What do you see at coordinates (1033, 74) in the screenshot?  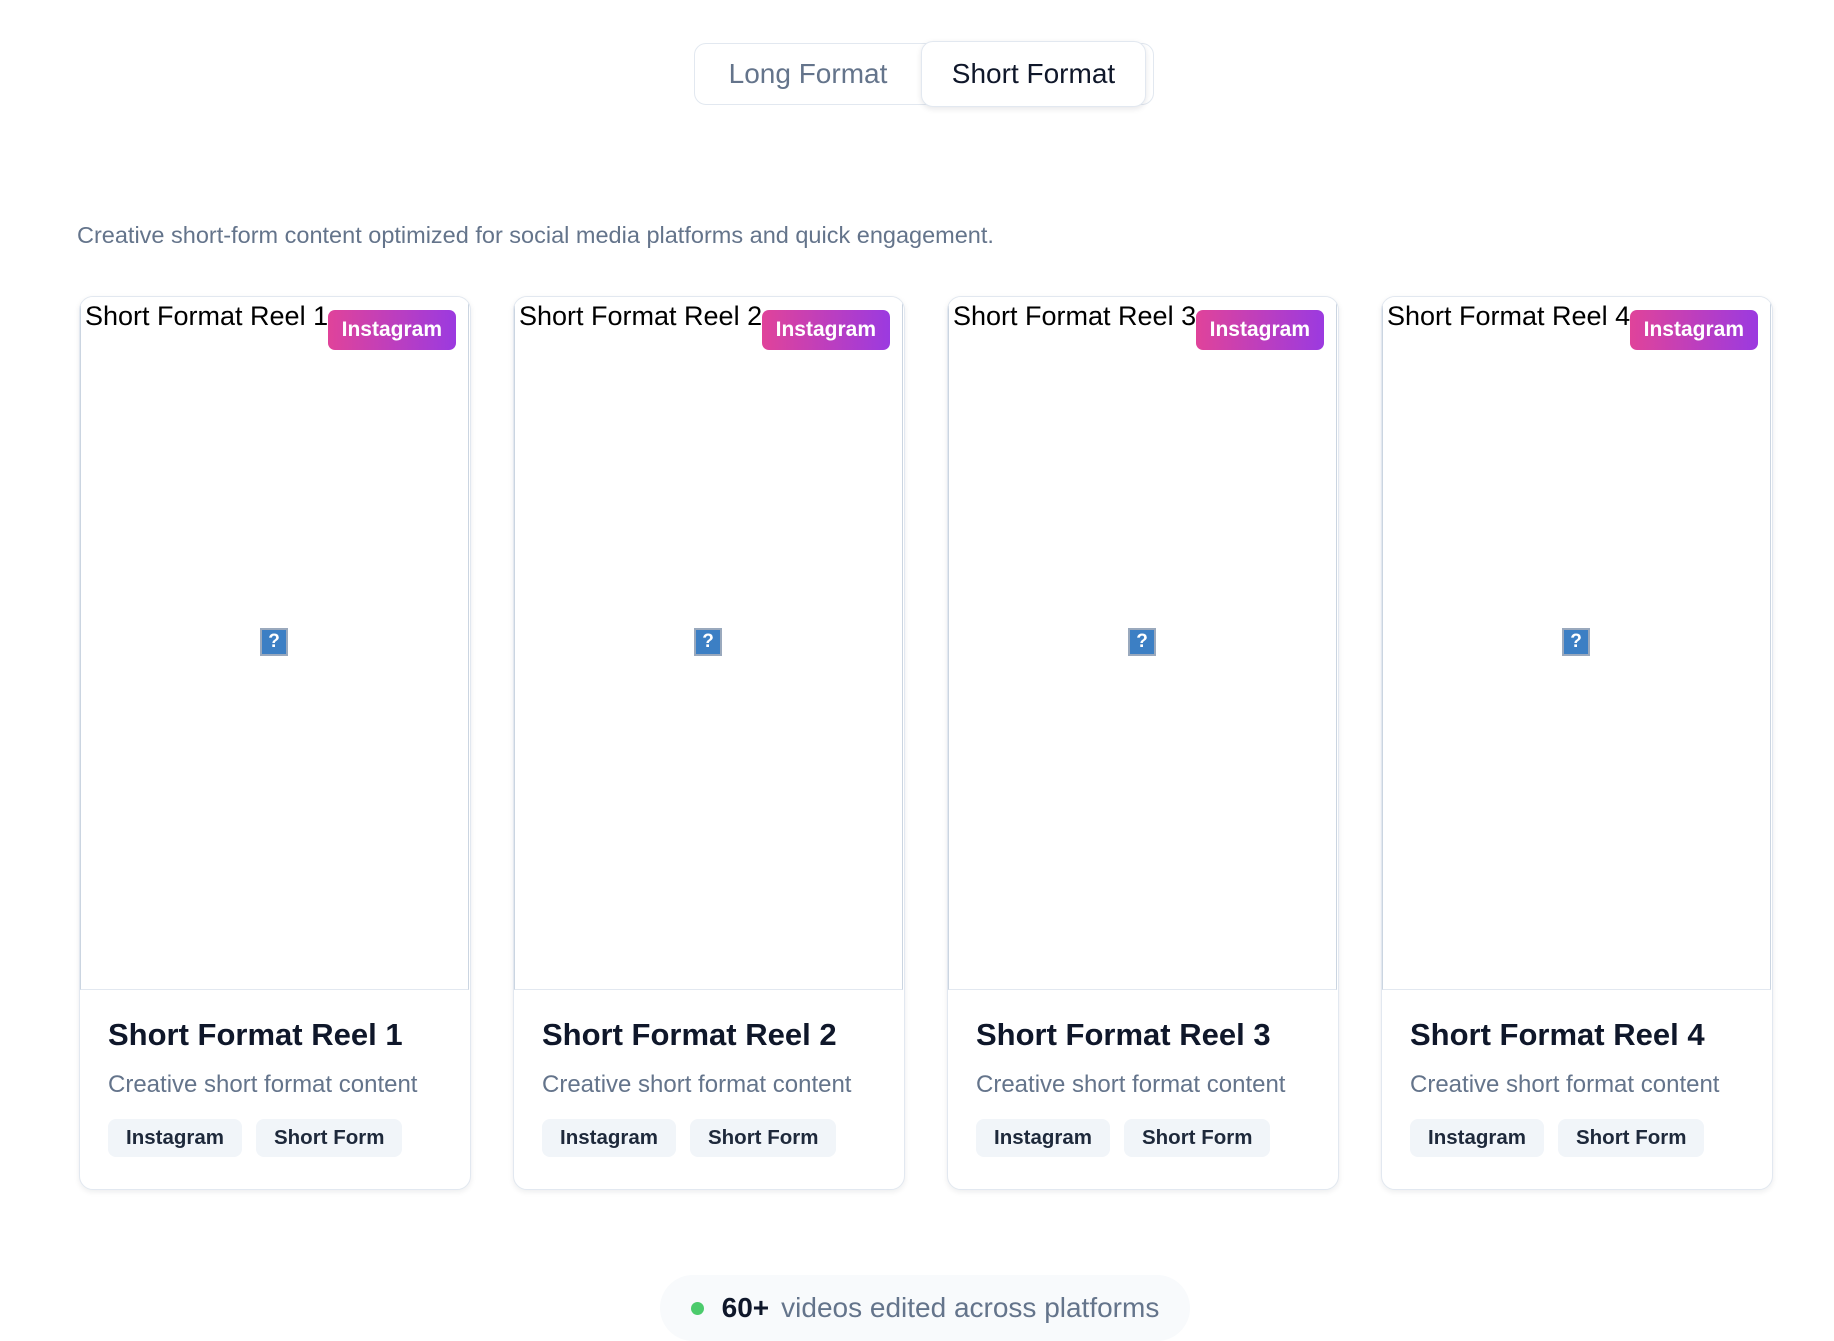 I see `tab-short-format: Short Format` at bounding box center [1033, 74].